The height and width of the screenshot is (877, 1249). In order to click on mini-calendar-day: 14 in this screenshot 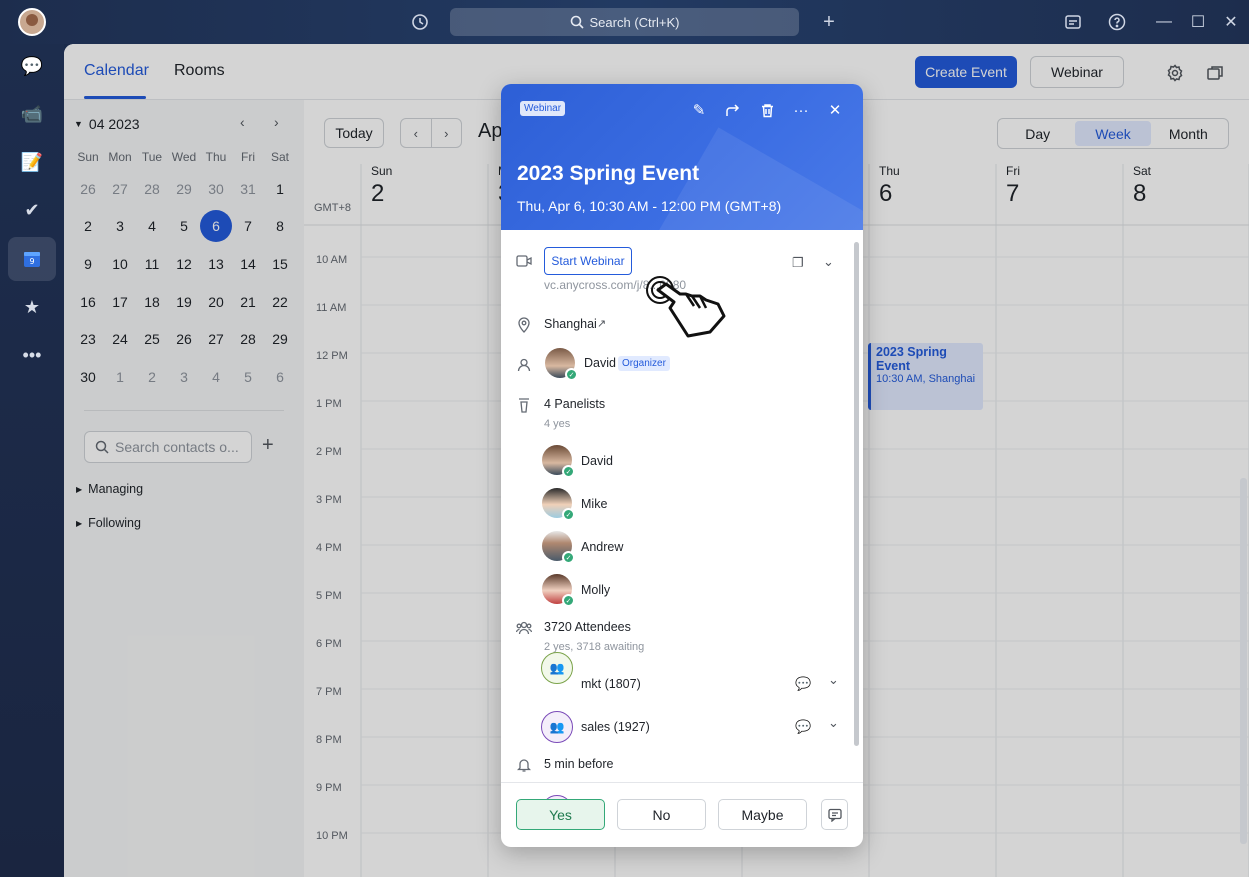, I will do `click(248, 264)`.